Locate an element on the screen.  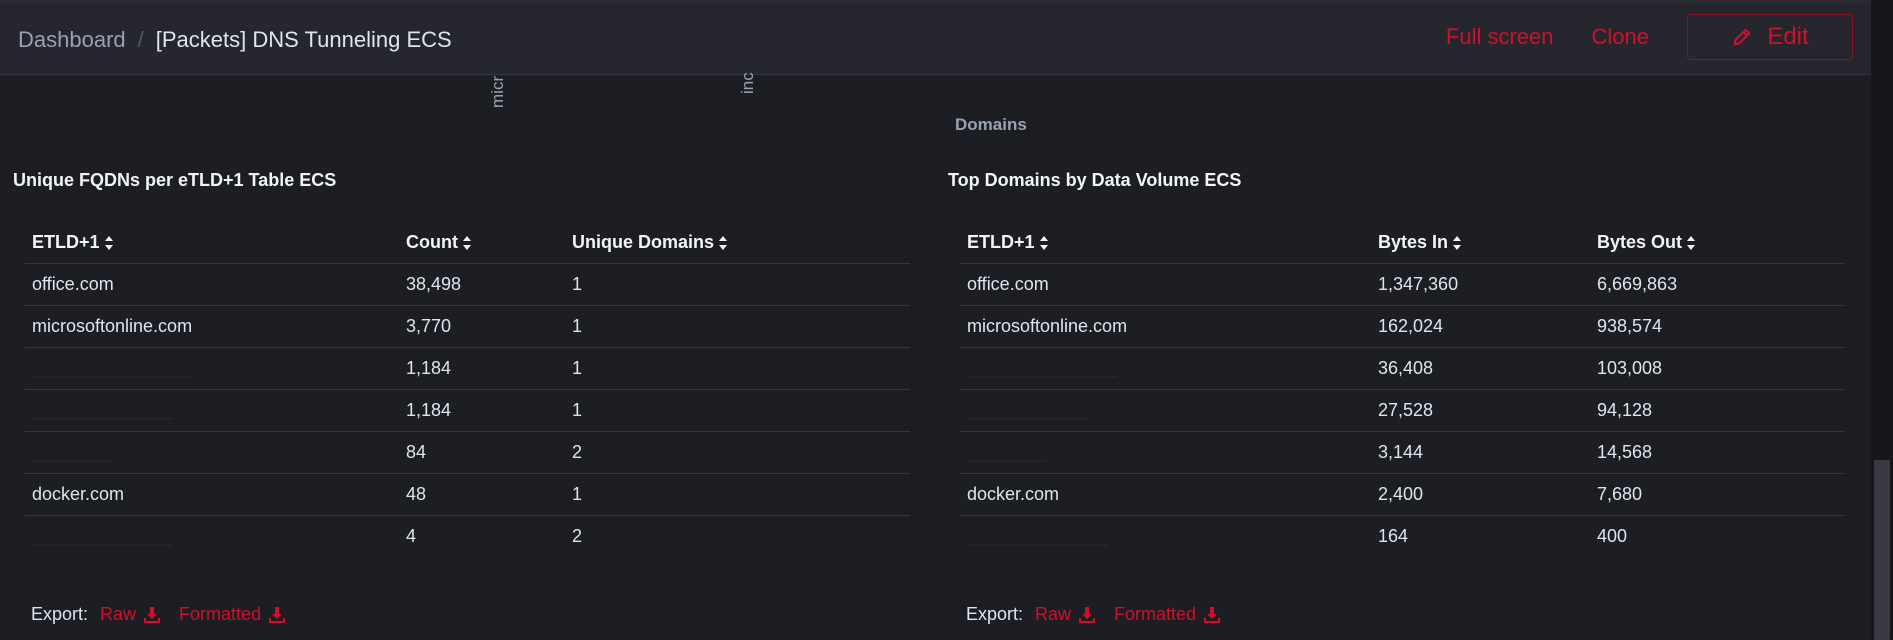
left-export-bar: Export: Raw Formatted is located at coordinates (167, 614).